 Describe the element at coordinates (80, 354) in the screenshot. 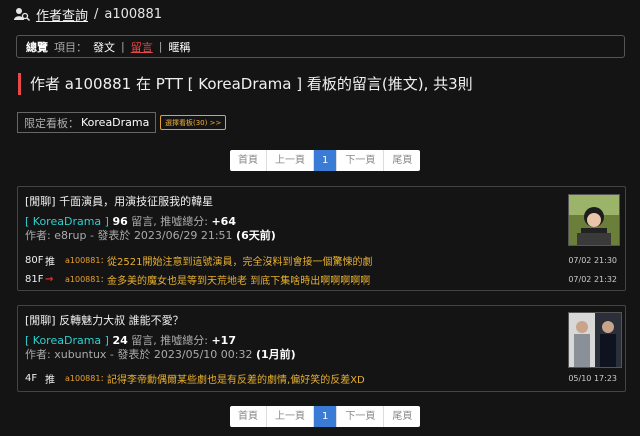

I see `post-author-link: xubuntux` at that location.